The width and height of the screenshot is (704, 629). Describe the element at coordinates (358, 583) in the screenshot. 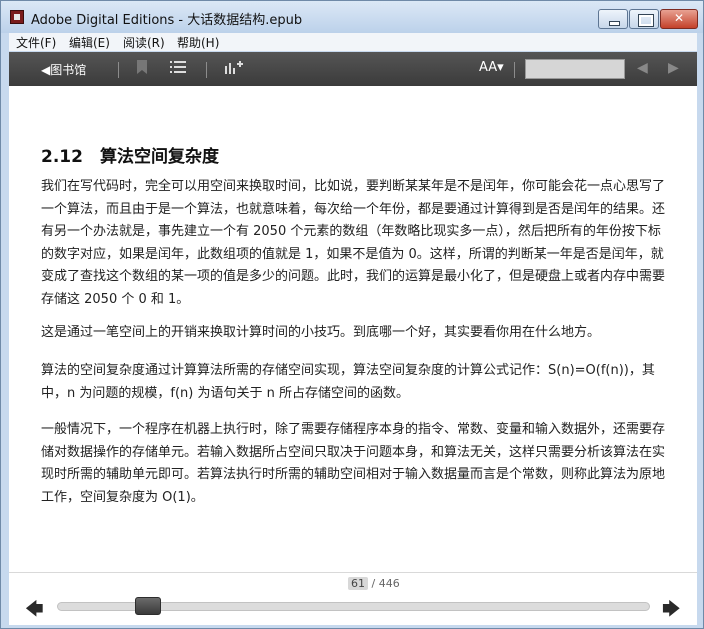

I see `current-page: 61` at that location.